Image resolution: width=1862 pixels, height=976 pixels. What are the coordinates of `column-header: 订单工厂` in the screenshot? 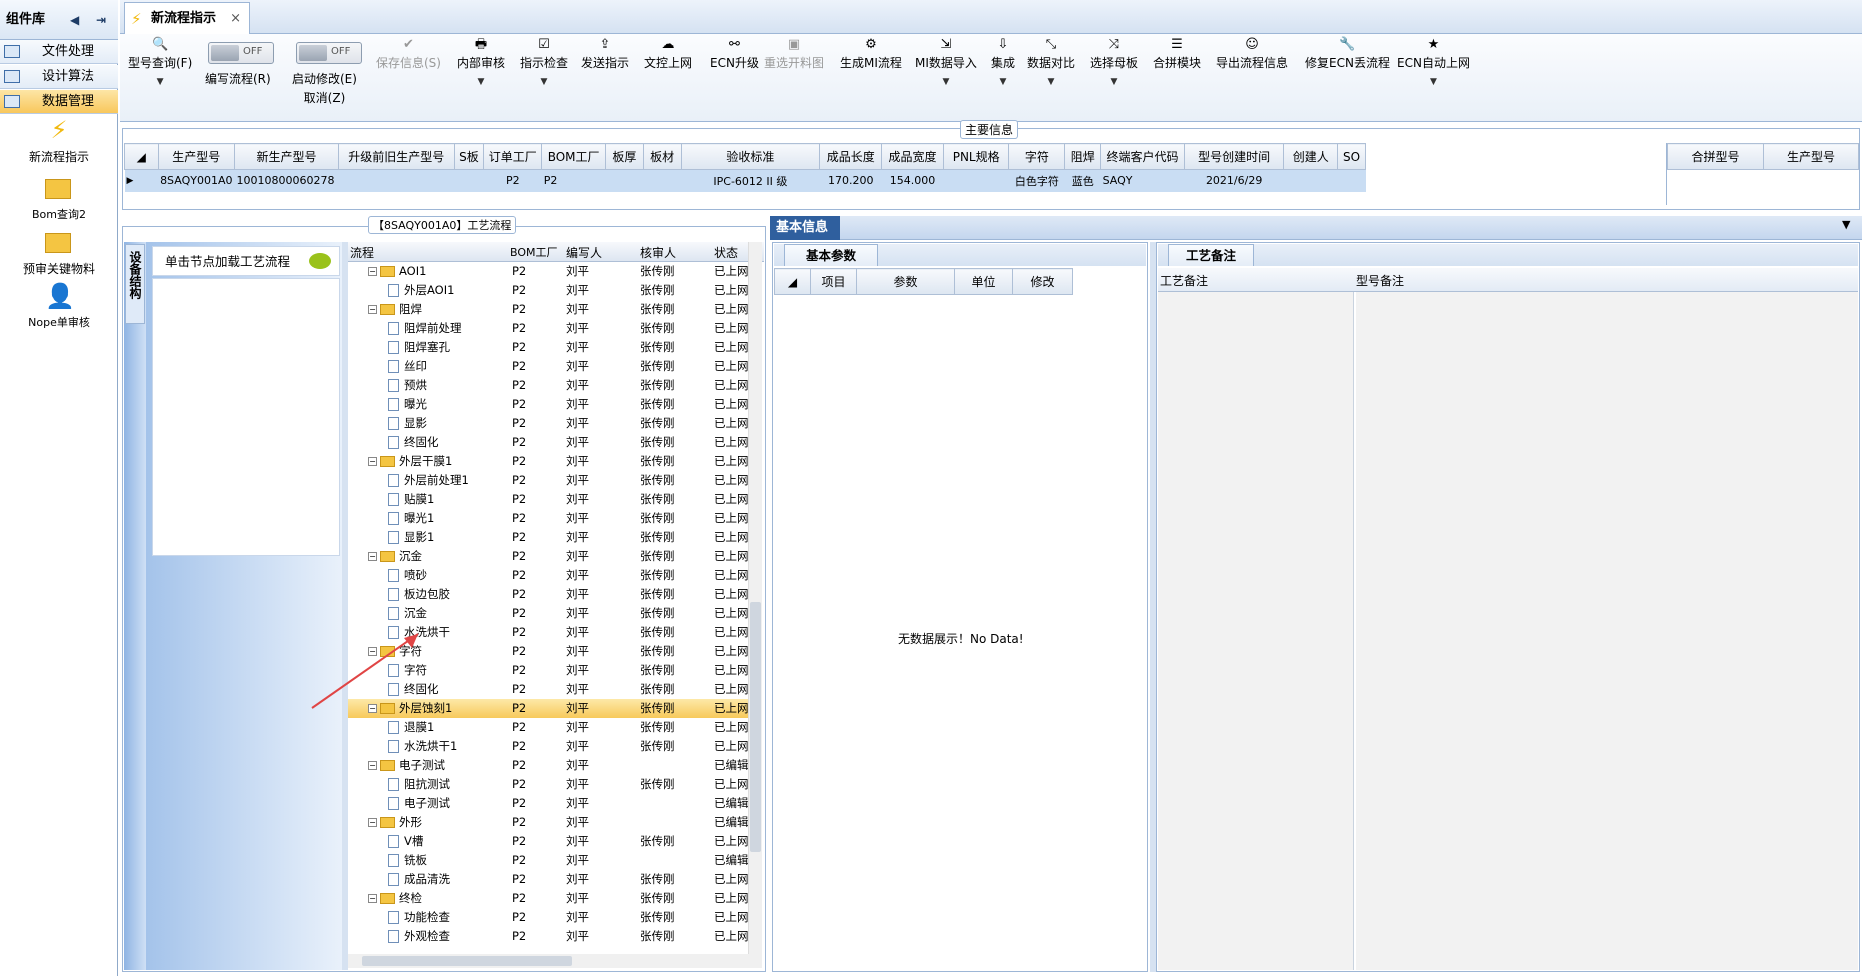 It's located at (513, 156).